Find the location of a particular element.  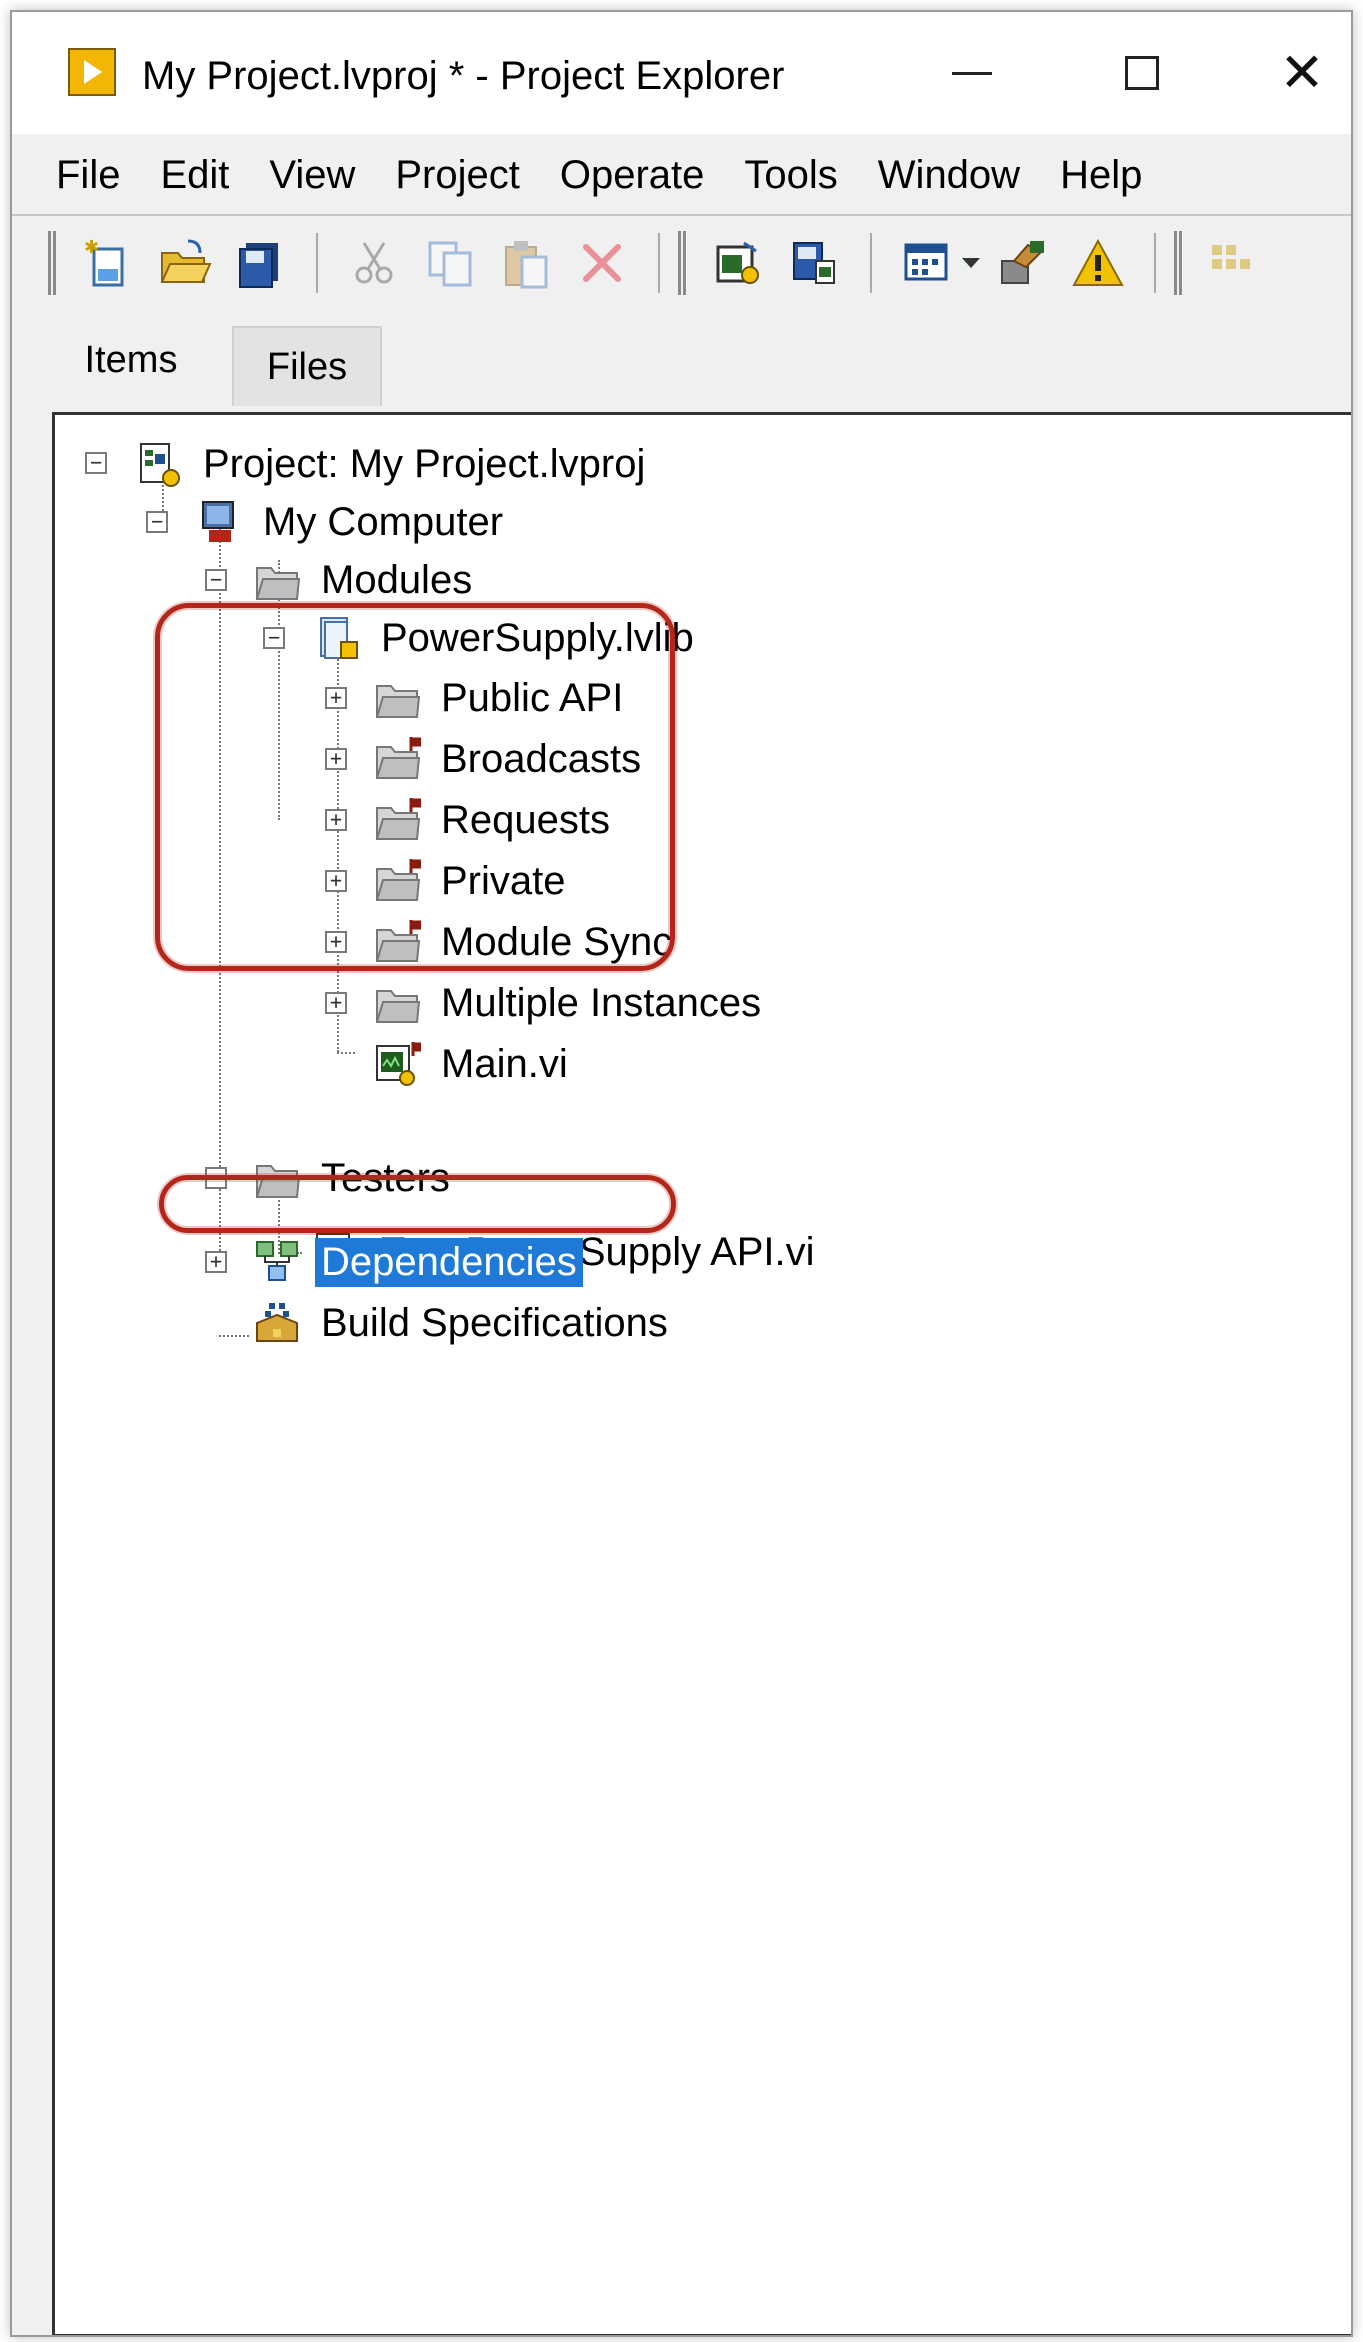

build-specifications-icon is located at coordinates (277, 1322).